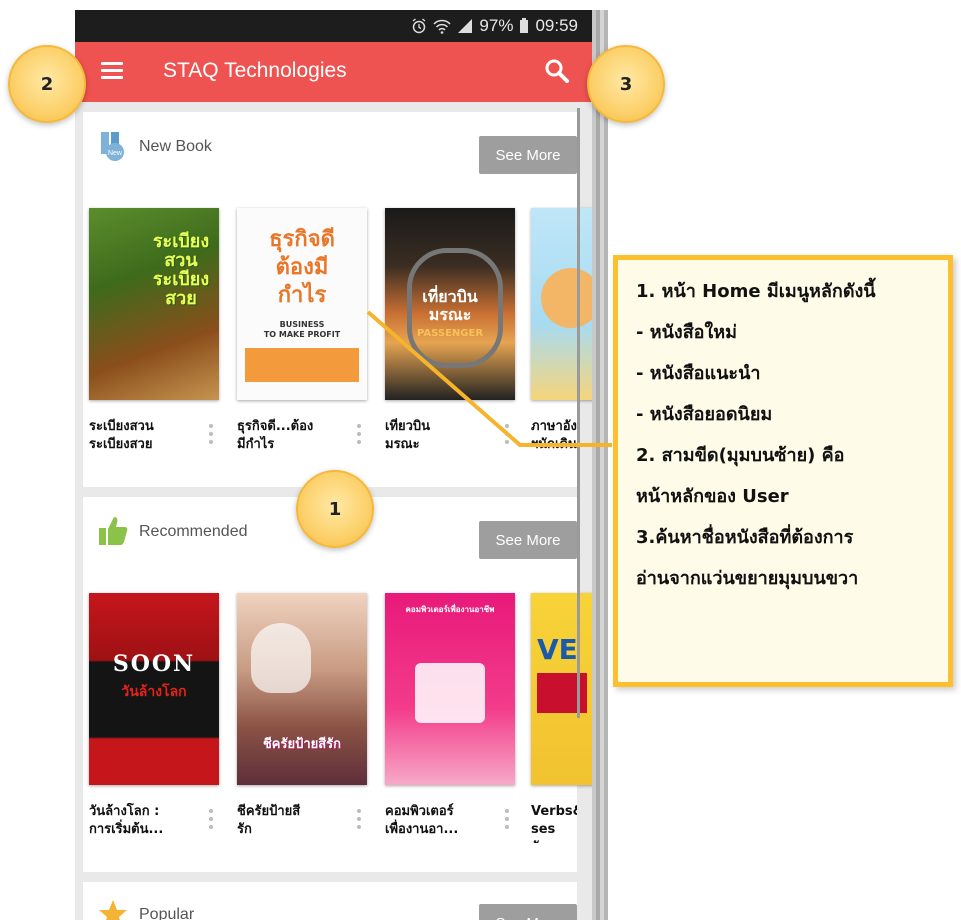 The height and width of the screenshot is (920, 961). Describe the element at coordinates (419, 26) in the screenshot. I see `alarm-icon` at that location.